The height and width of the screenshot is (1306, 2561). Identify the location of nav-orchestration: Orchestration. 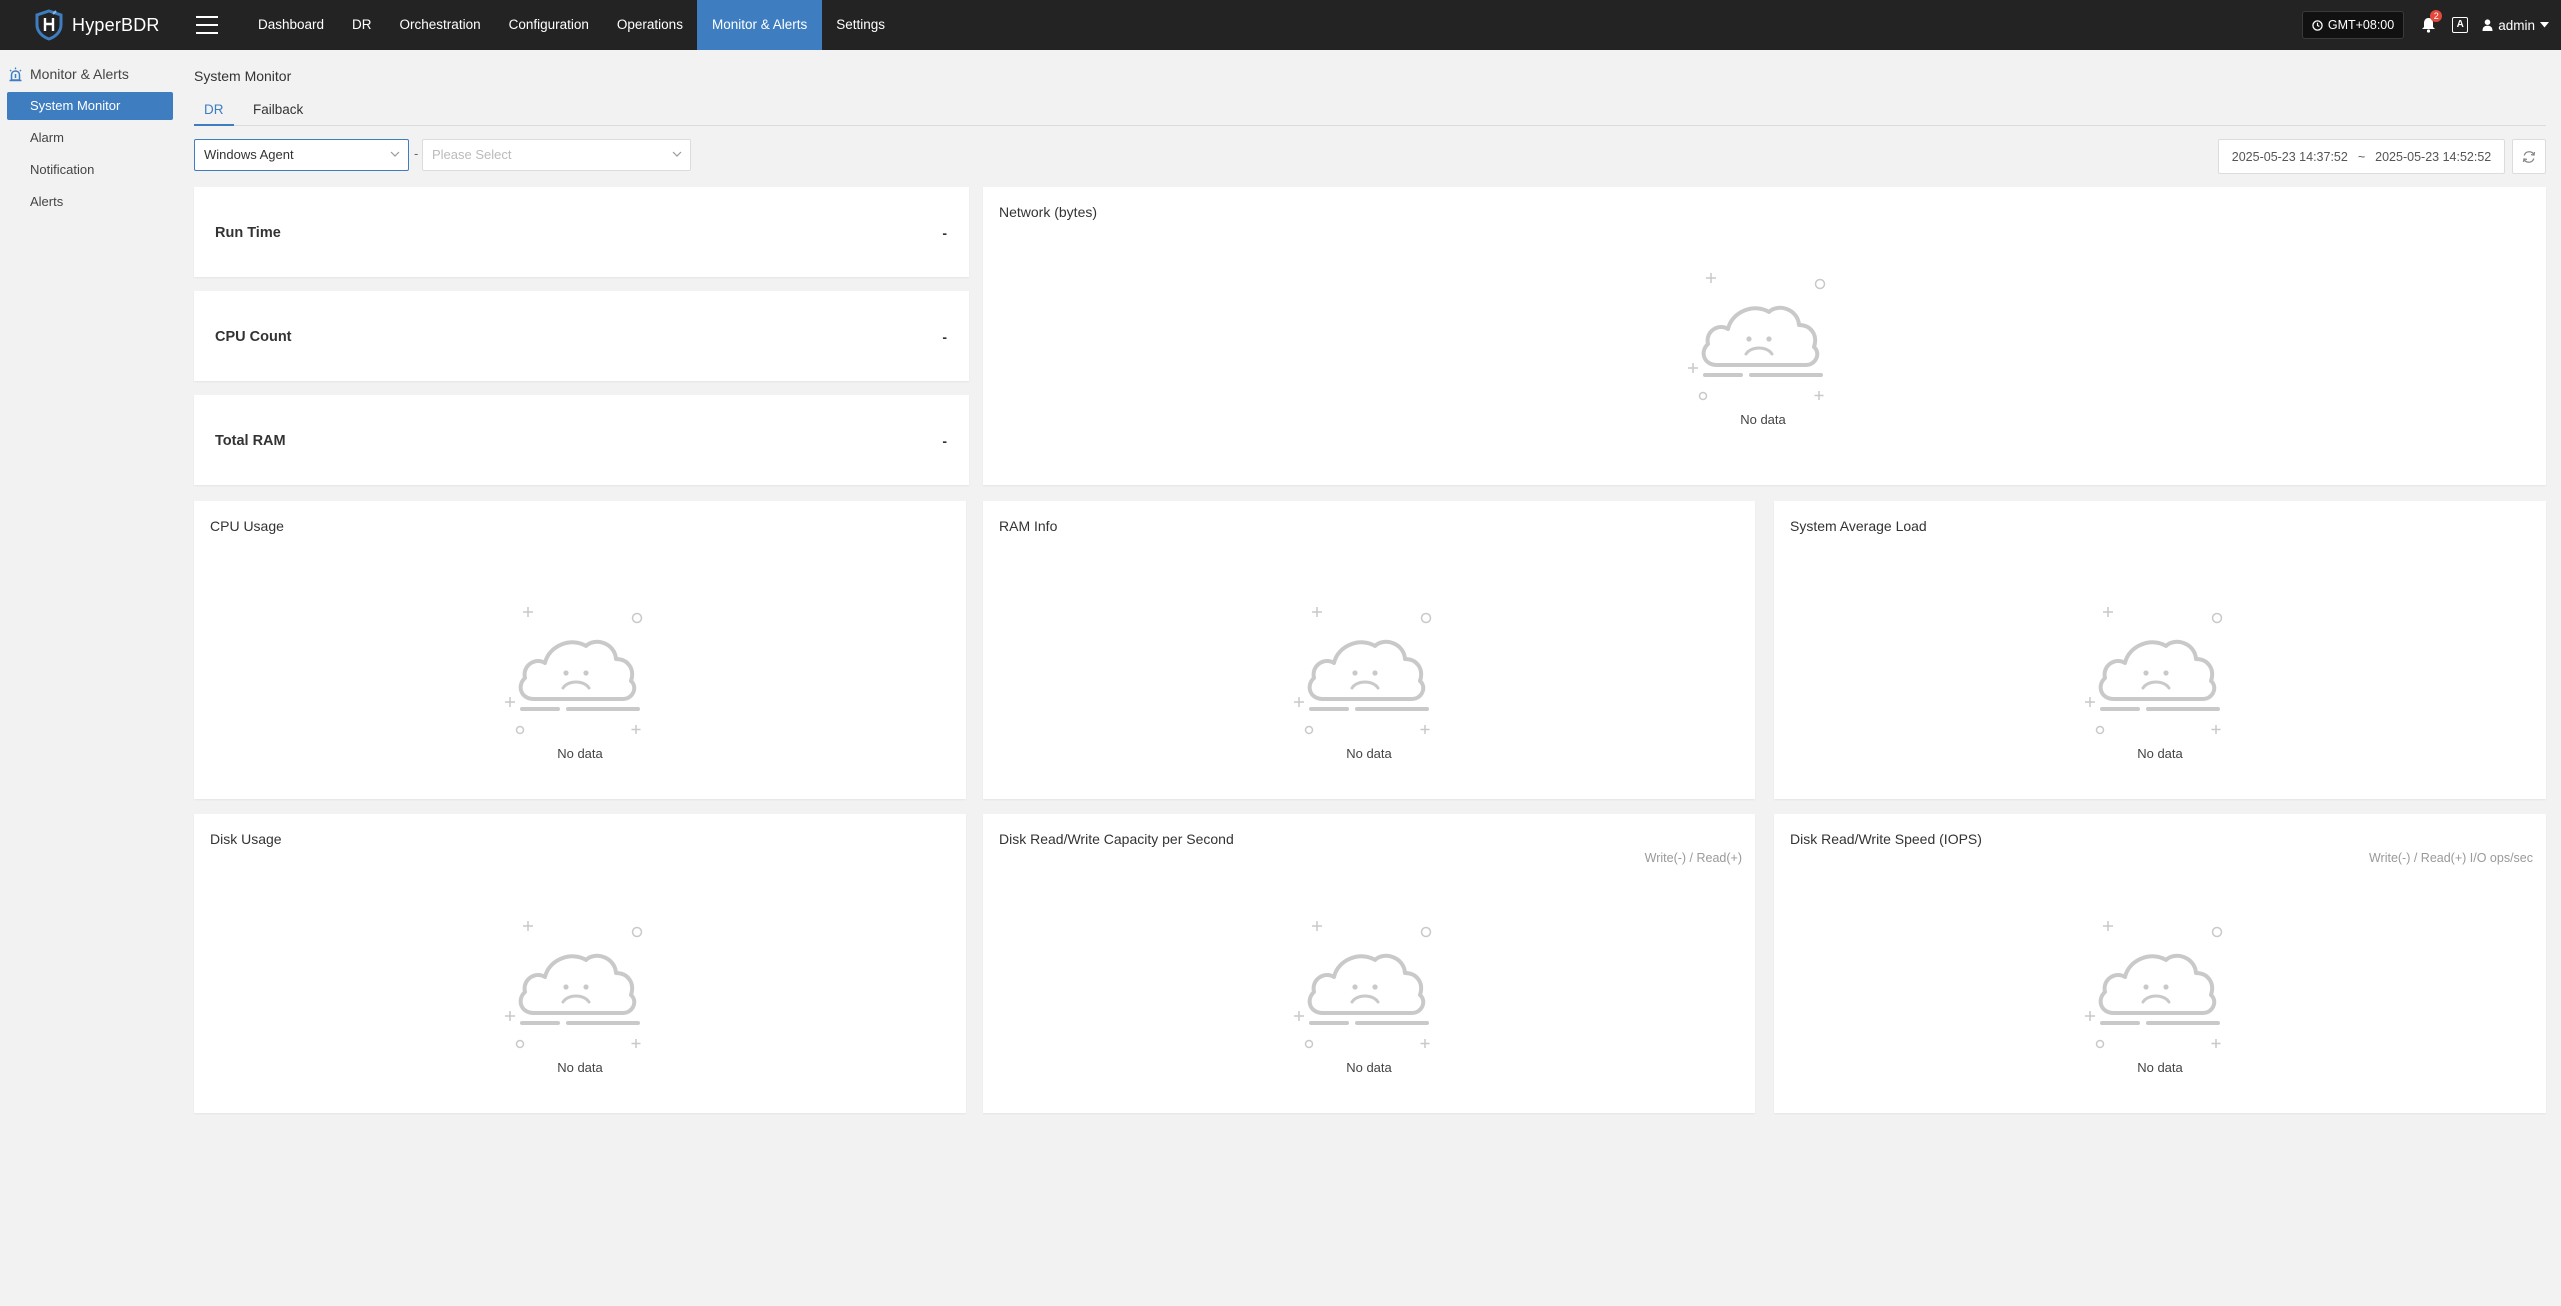
(440, 25).